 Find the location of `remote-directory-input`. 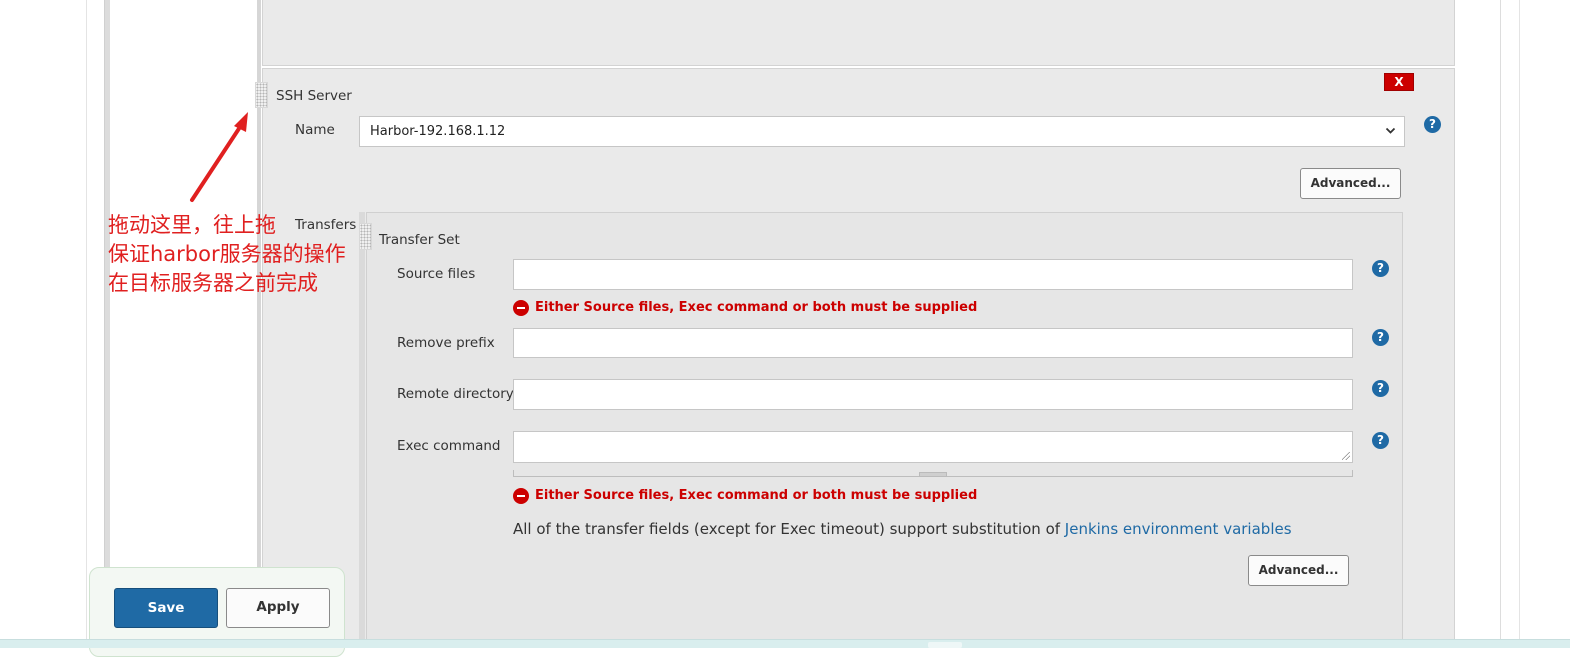

remote-directory-input is located at coordinates (933, 394).